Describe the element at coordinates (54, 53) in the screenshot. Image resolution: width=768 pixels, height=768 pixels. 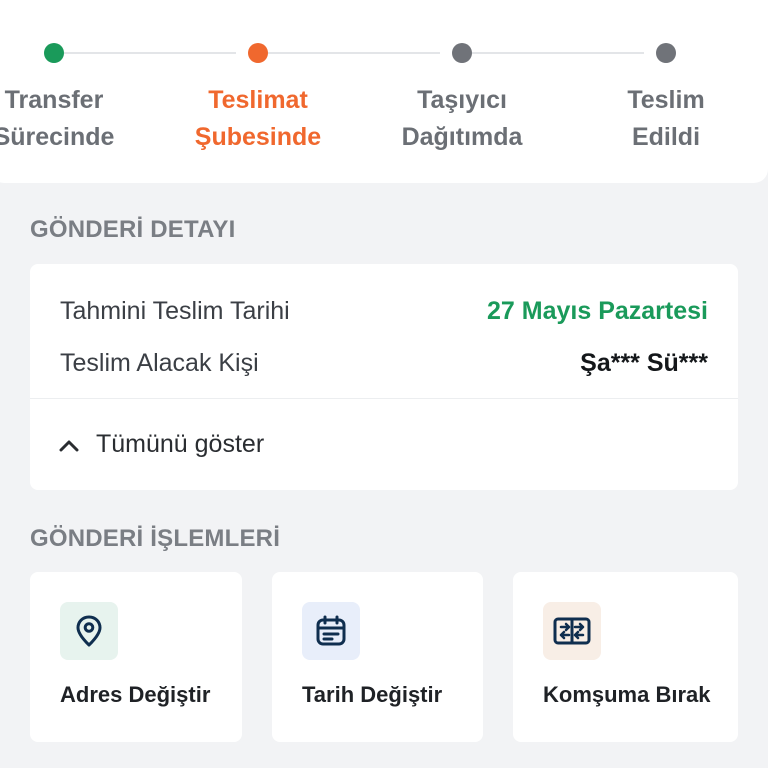
I see `step-dot-transfer` at that location.